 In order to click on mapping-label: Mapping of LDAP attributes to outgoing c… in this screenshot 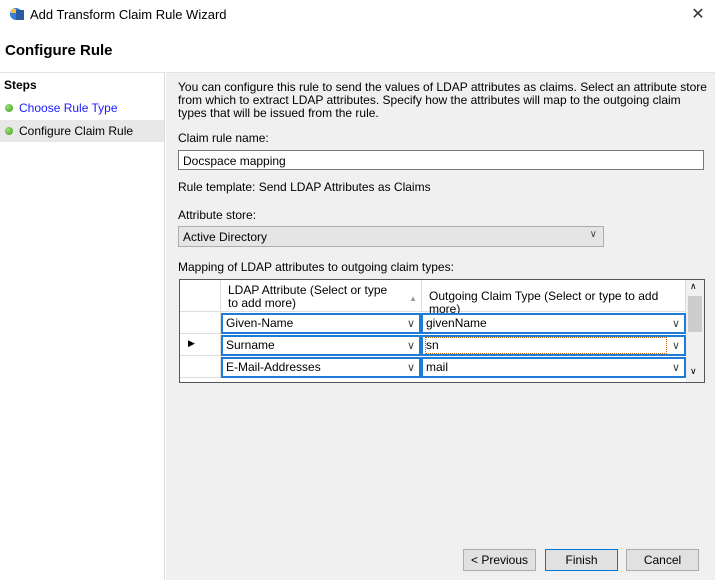, I will do `click(316, 267)`.